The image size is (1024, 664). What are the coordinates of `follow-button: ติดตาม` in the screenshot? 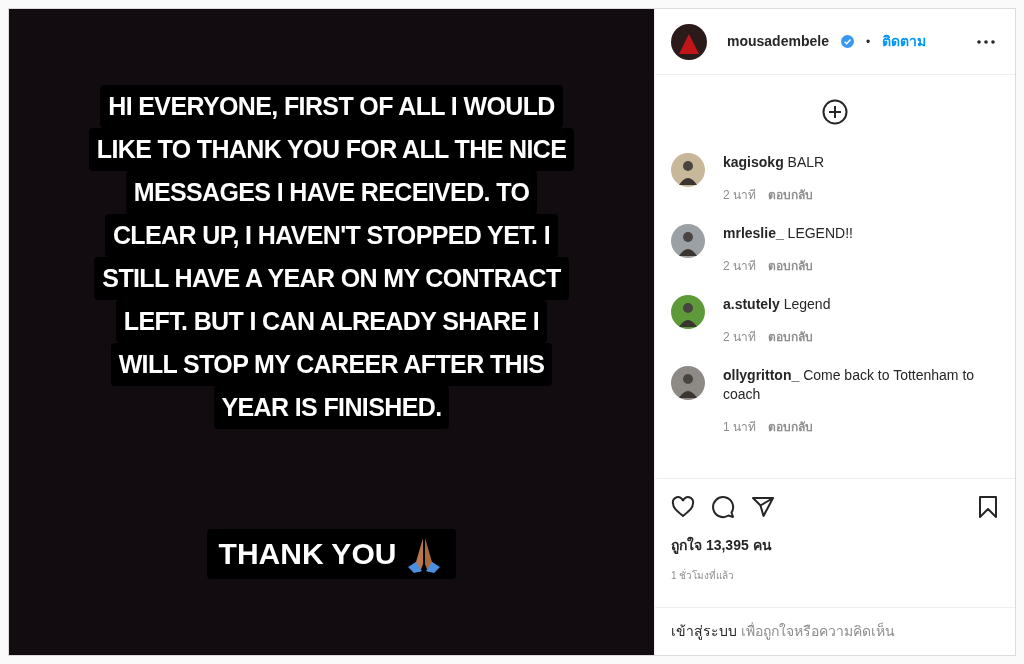 It's located at (904, 41).